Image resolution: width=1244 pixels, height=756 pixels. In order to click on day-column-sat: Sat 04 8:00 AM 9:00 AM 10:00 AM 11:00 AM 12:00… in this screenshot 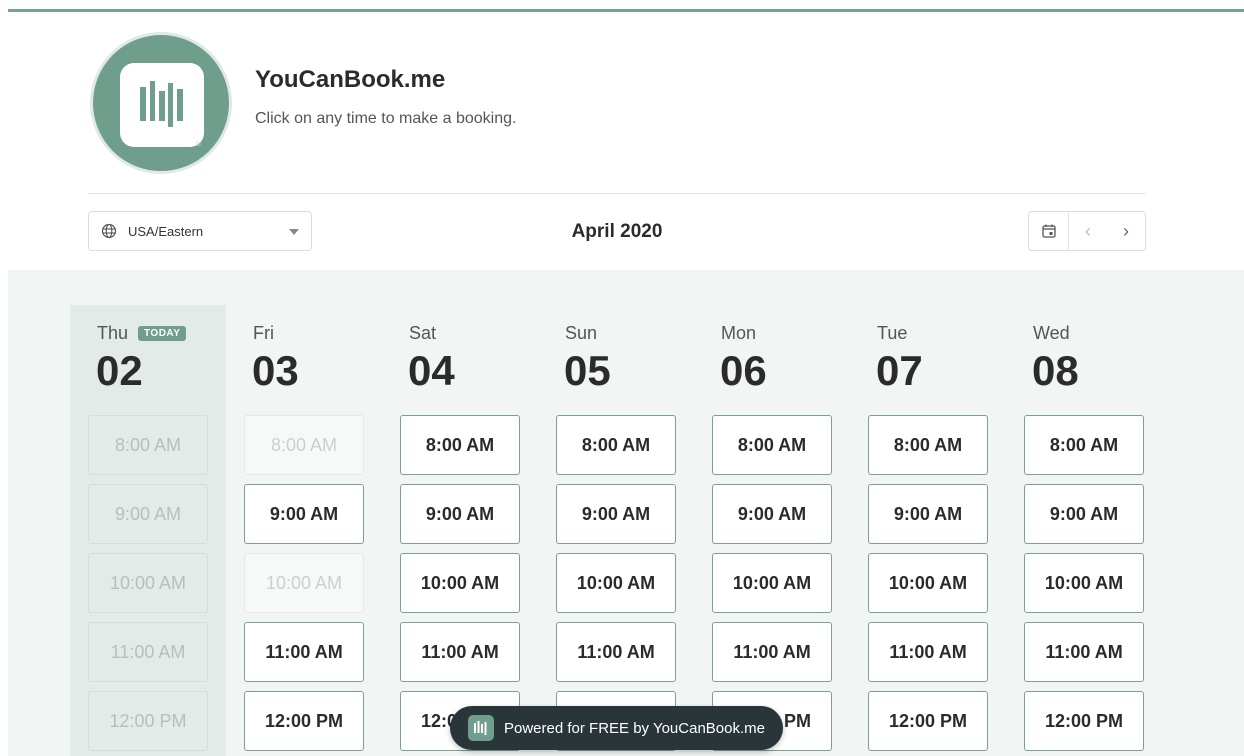, I will do `click(460, 530)`.